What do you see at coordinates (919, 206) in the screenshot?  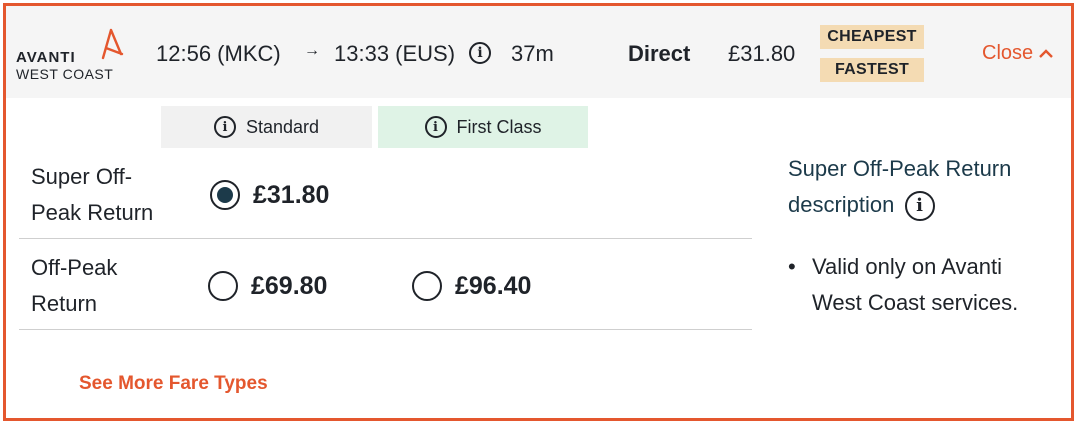 I see `description-info-icon: i` at bounding box center [919, 206].